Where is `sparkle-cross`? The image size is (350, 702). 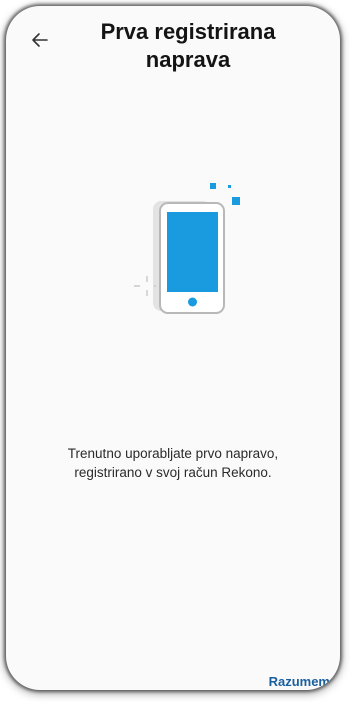 sparkle-cross is located at coordinates (145, 286).